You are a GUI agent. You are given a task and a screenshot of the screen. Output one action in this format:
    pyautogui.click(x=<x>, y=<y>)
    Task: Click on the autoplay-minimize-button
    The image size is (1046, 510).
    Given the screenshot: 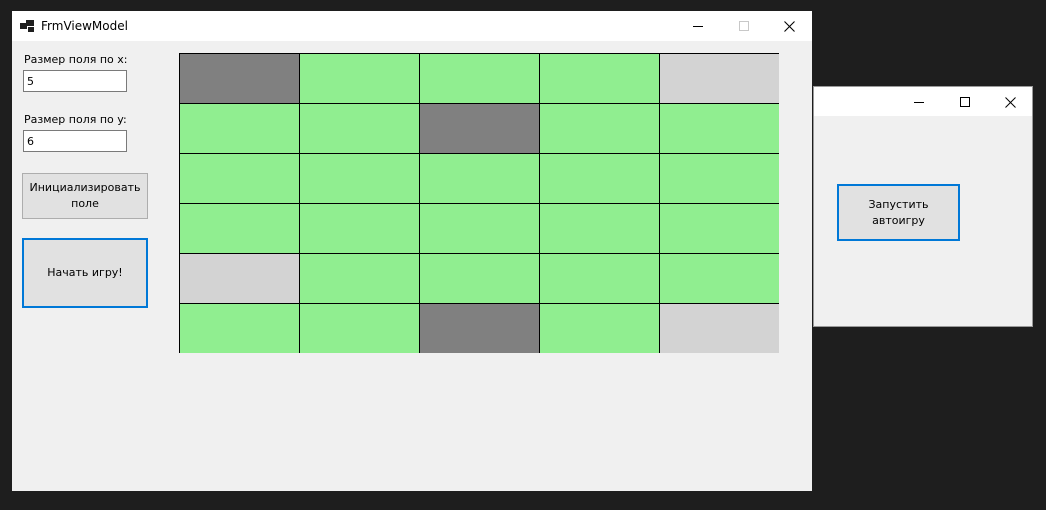 What is the action you would take?
    pyautogui.click(x=919, y=102)
    